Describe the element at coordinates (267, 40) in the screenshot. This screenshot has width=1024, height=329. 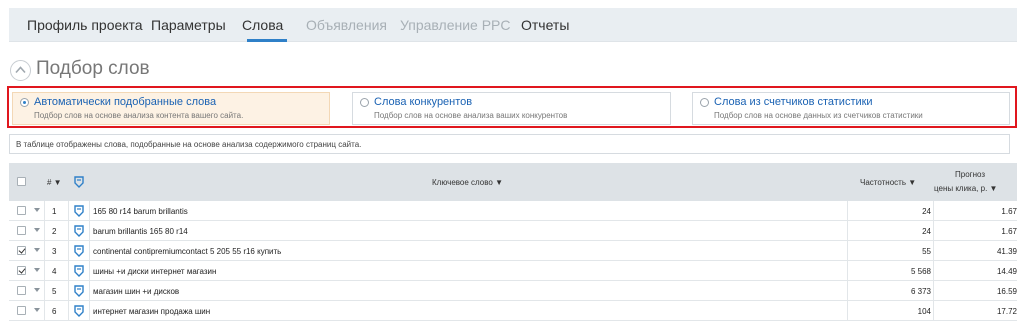
I see `active-tab-indicator` at that location.